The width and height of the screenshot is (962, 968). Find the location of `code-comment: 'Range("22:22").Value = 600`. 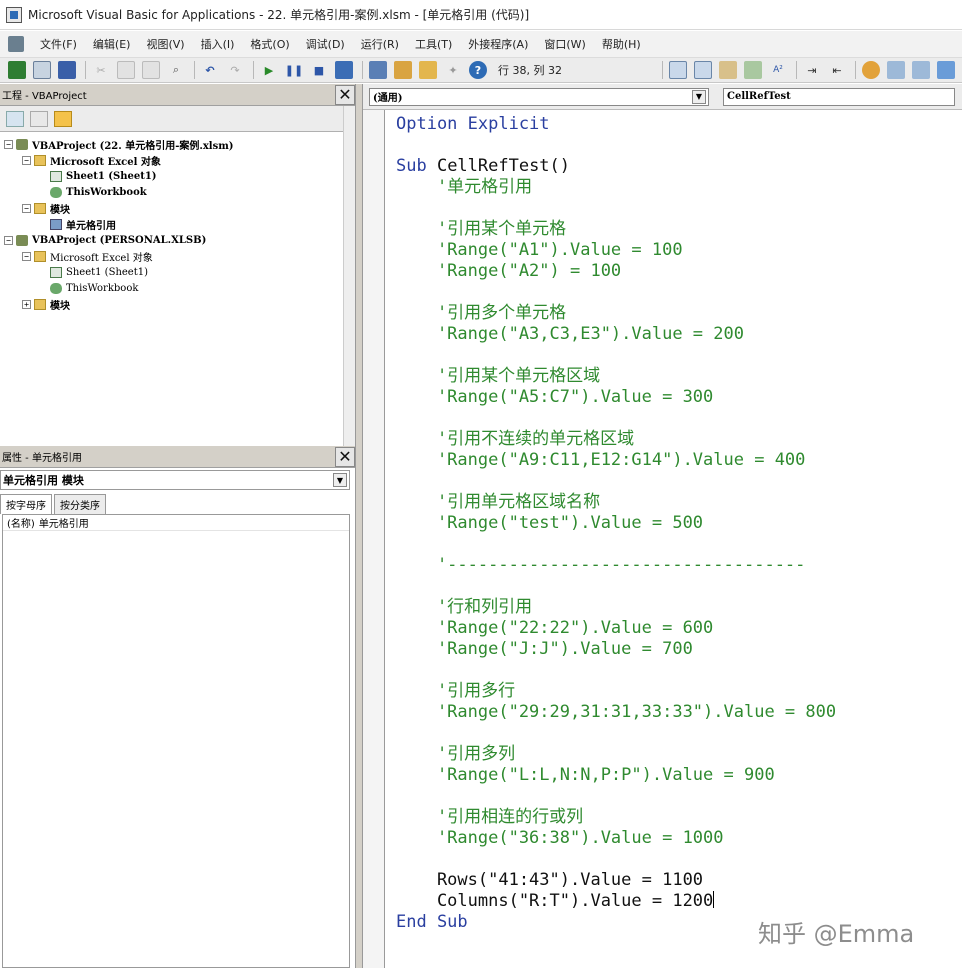

code-comment: 'Range("22:22").Value = 600 is located at coordinates (554, 628).